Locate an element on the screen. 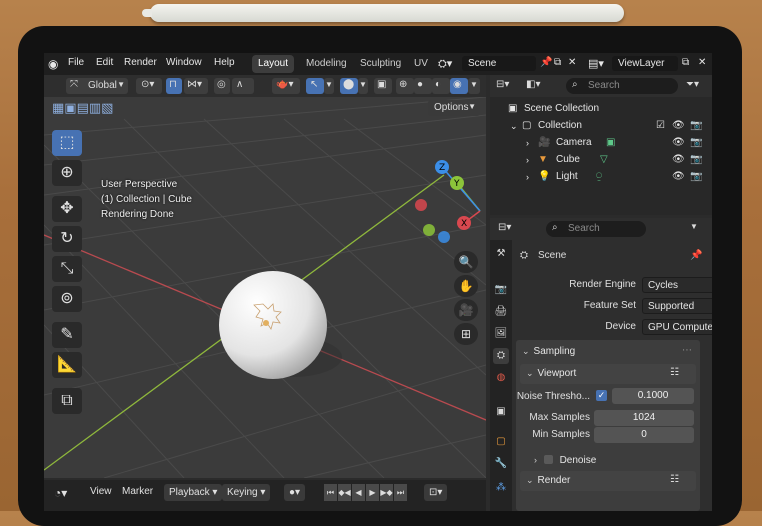  editor-type-icon: ⊟▾ is located at coordinates (504, 227).